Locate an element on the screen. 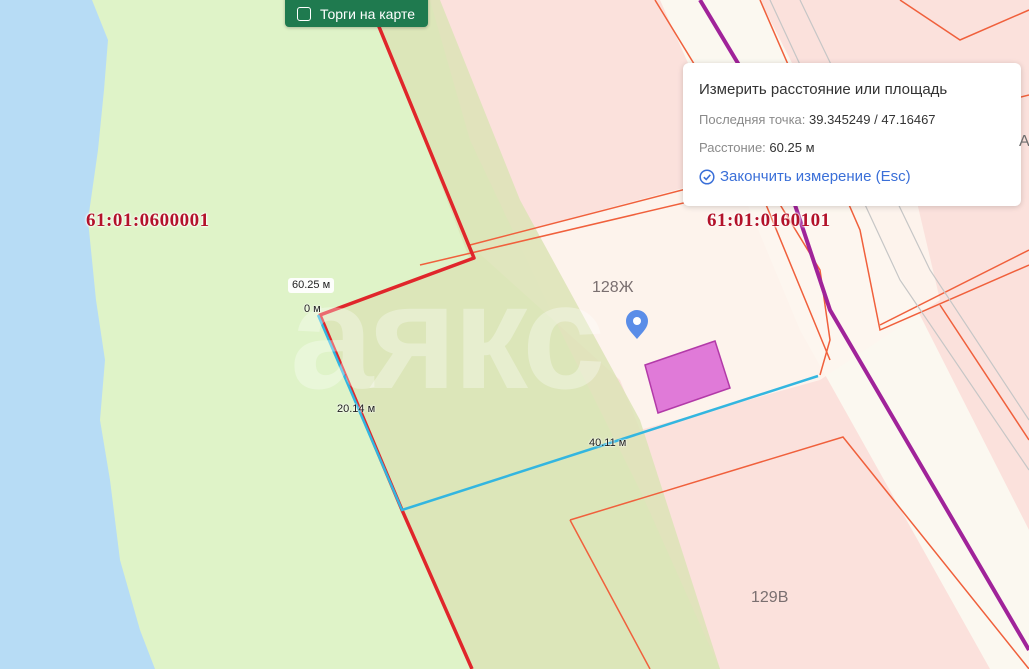 This screenshot has width=1029, height=669. last-point-label: Последняя точка: is located at coordinates (752, 119).